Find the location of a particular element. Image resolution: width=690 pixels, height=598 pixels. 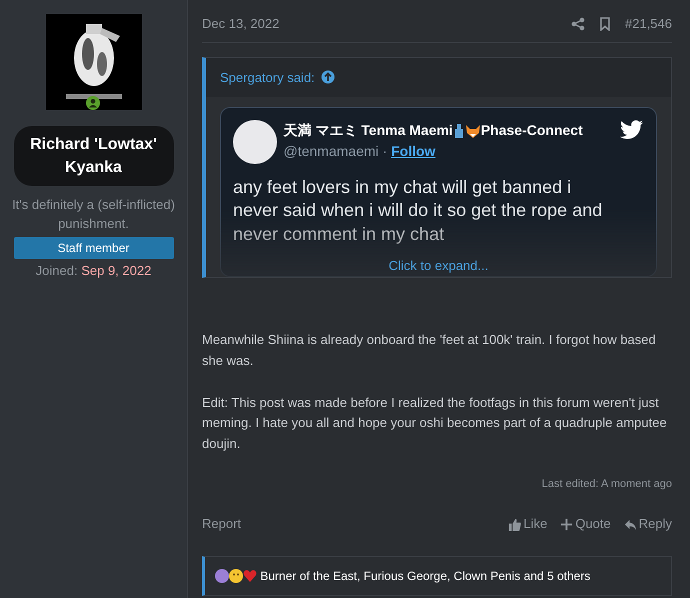

post-paragraph: Edit: This post was made before I realized the footfags in this forum weren't just meming. I hate you all and hope your oshi becomes part of a quadruple amputee doujin. is located at coordinates (435, 424).